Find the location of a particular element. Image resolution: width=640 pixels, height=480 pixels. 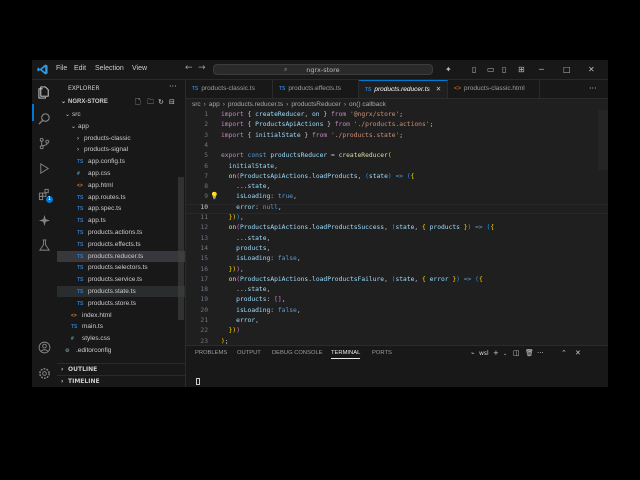

forward-arrow-icon: → is located at coordinates (202, 68).